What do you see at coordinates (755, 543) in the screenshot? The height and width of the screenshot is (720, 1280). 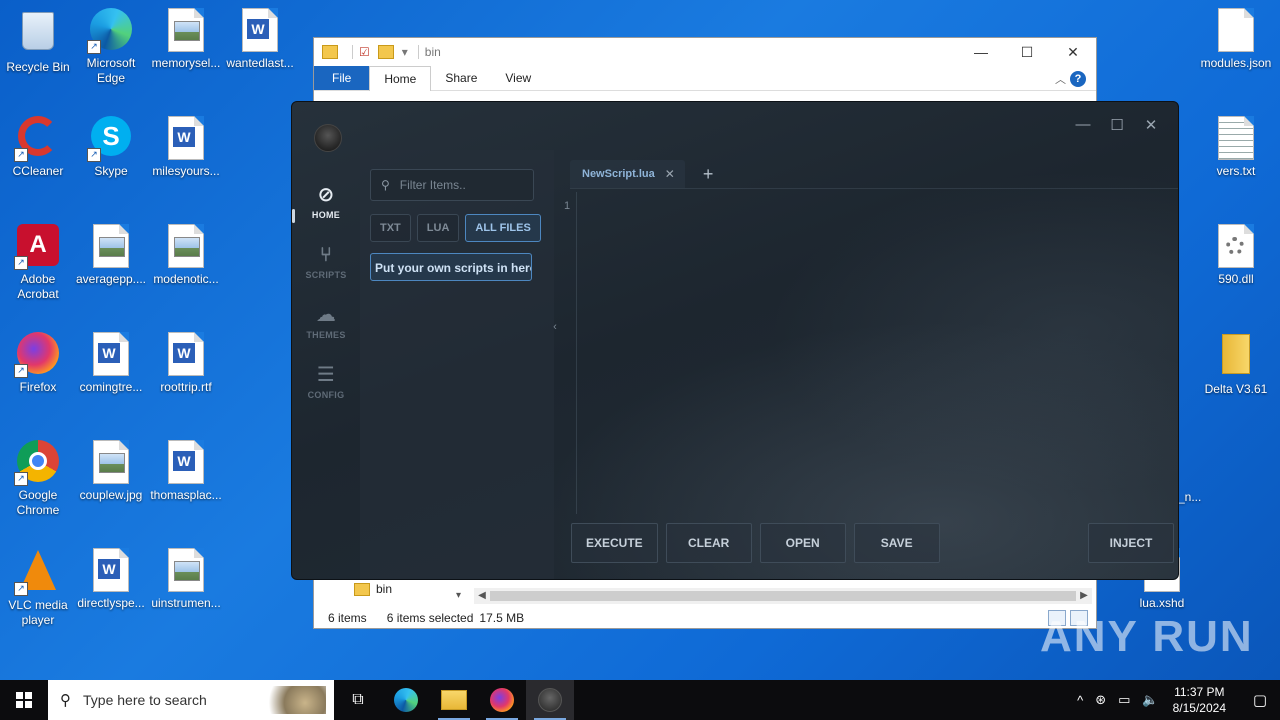 I see `editor-action-bar: EXECUTE CLEAR OPEN SAVE` at bounding box center [755, 543].